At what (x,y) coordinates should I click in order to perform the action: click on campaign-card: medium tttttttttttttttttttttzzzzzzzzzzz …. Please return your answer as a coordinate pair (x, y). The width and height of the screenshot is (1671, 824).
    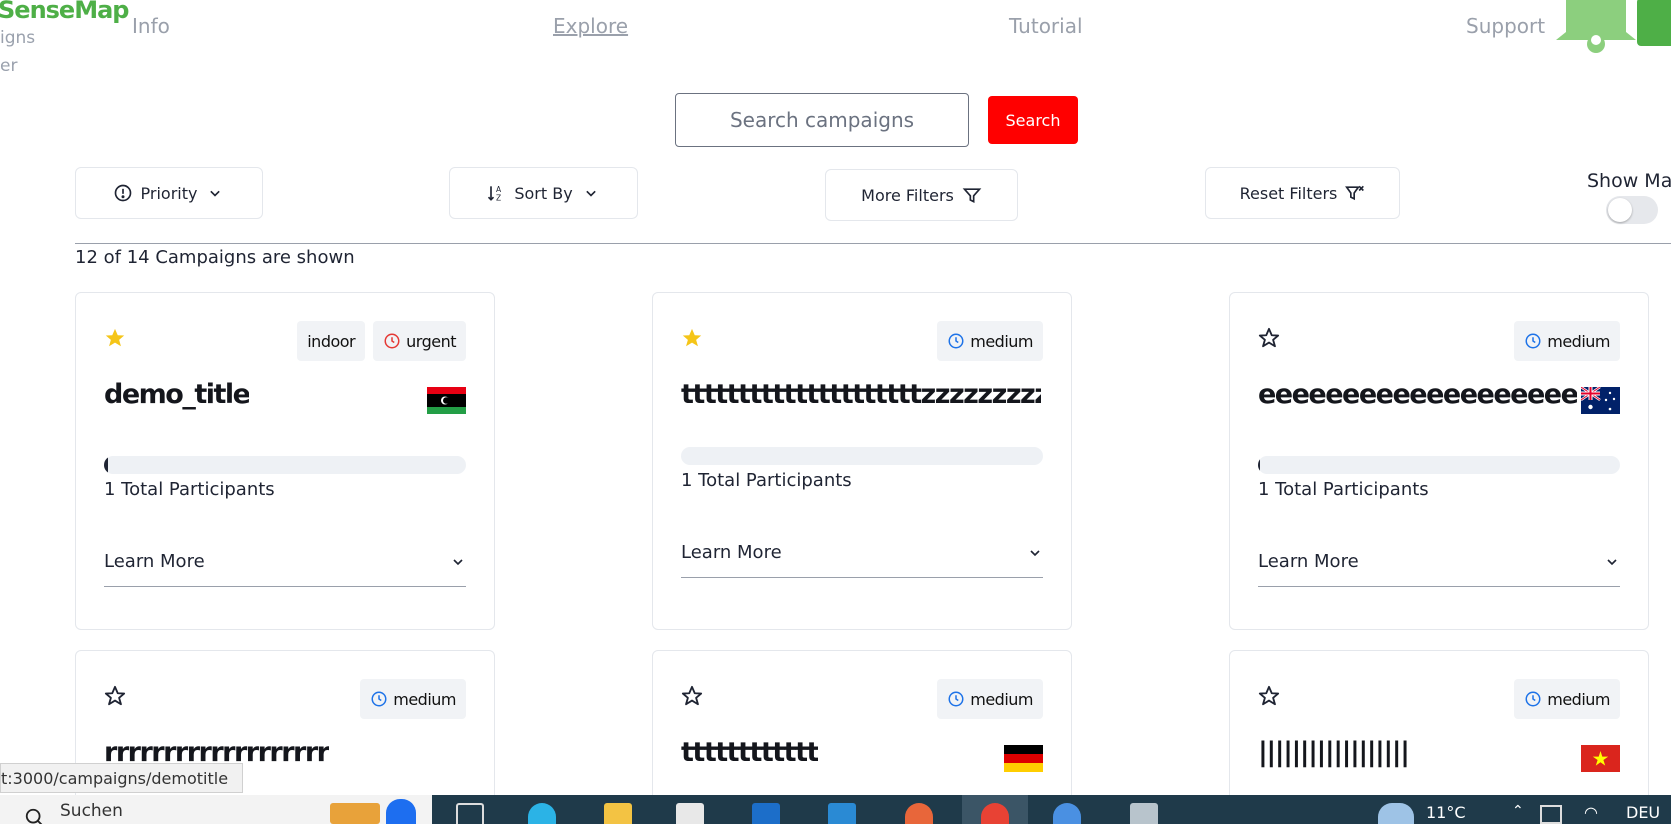
    Looking at the image, I should click on (862, 461).